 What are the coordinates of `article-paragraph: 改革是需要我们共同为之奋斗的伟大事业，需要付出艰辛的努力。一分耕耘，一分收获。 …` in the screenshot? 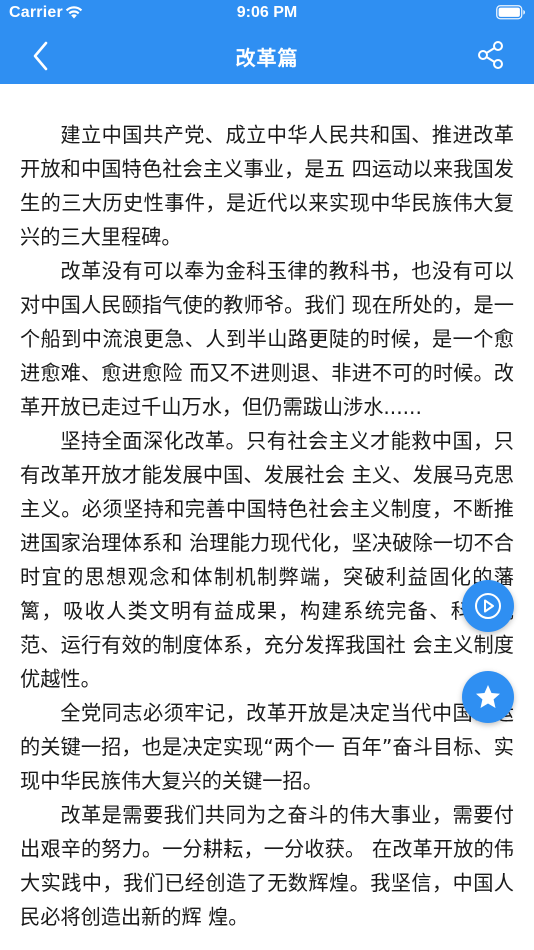 It's located at (267, 866).